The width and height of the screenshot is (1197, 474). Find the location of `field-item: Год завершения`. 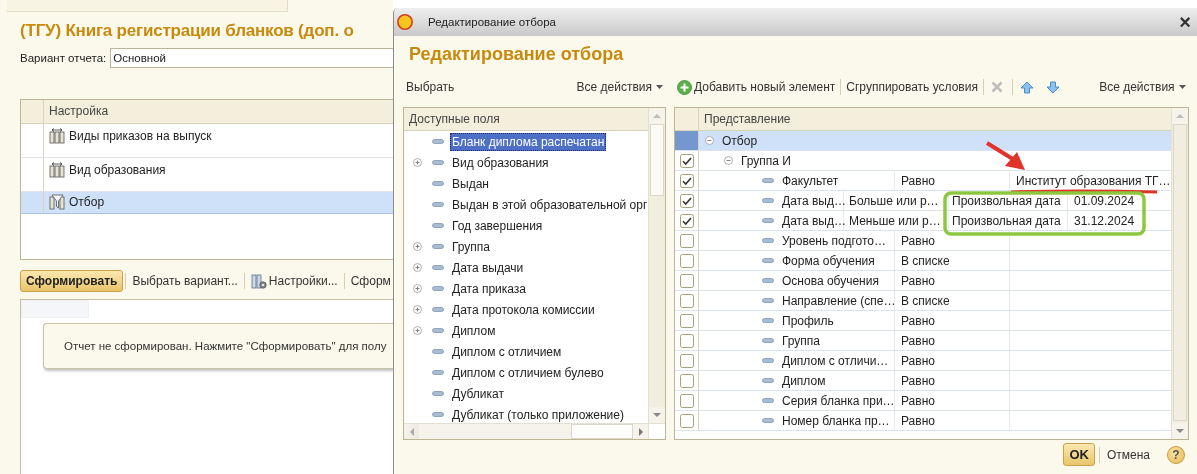

field-item: Год завершения is located at coordinates (497, 225).